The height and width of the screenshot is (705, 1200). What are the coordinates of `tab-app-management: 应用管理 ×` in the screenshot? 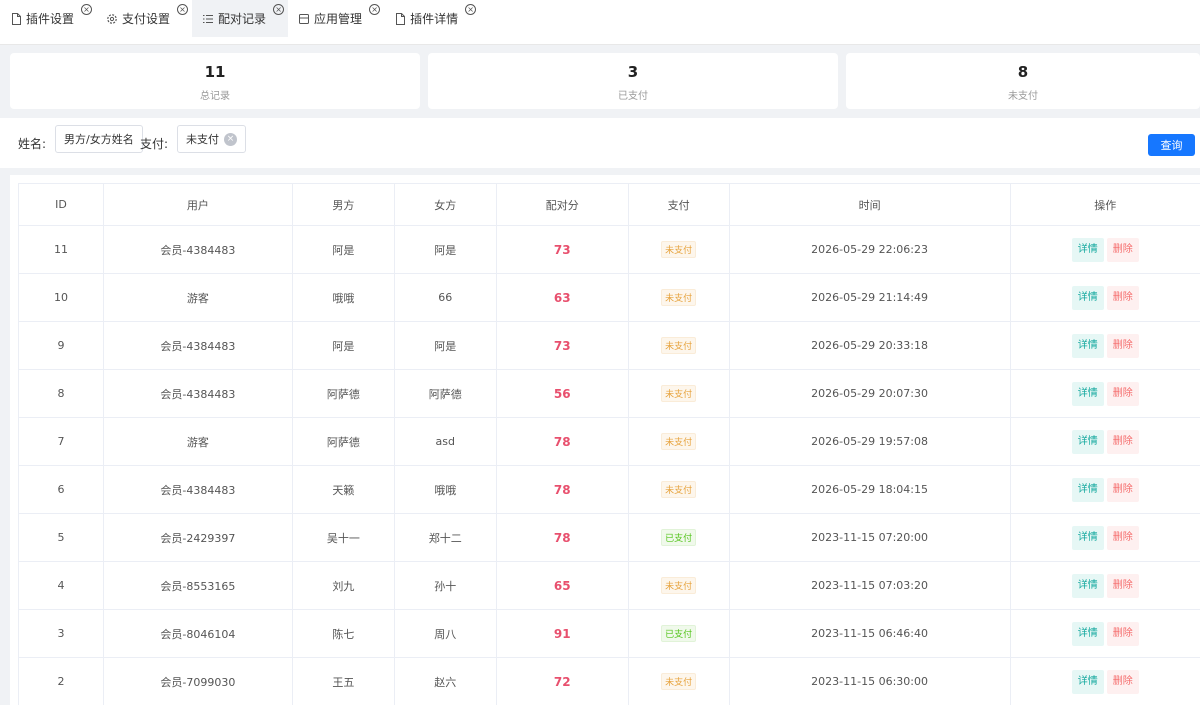 It's located at (336, 18).